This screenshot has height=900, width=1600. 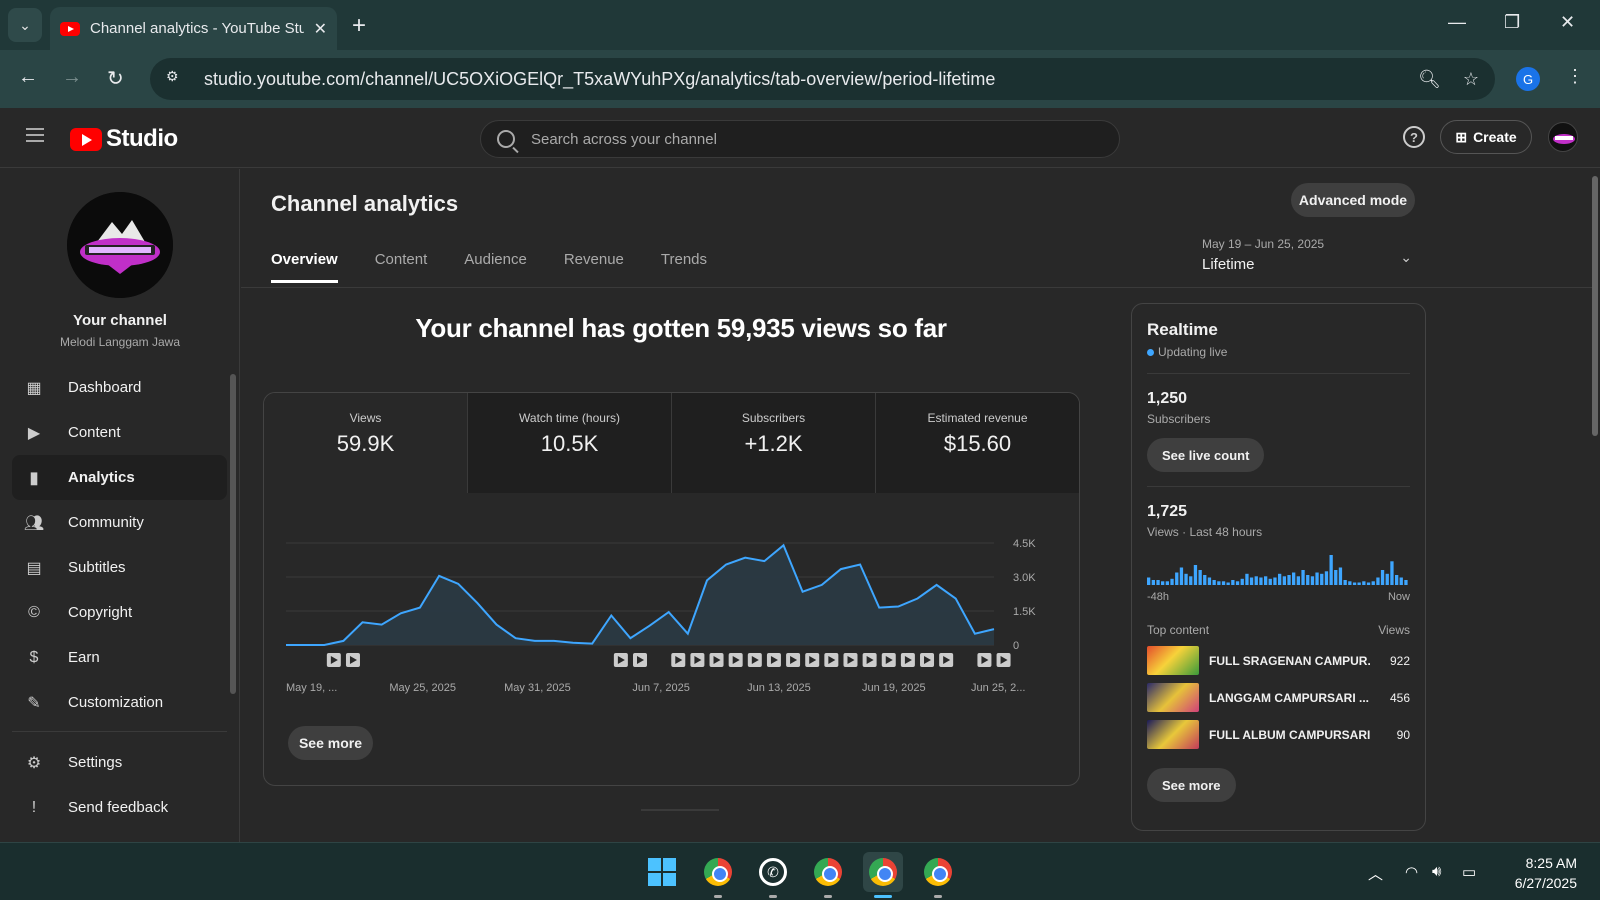 I want to click on new-tab-button: +, so click(x=359, y=26).